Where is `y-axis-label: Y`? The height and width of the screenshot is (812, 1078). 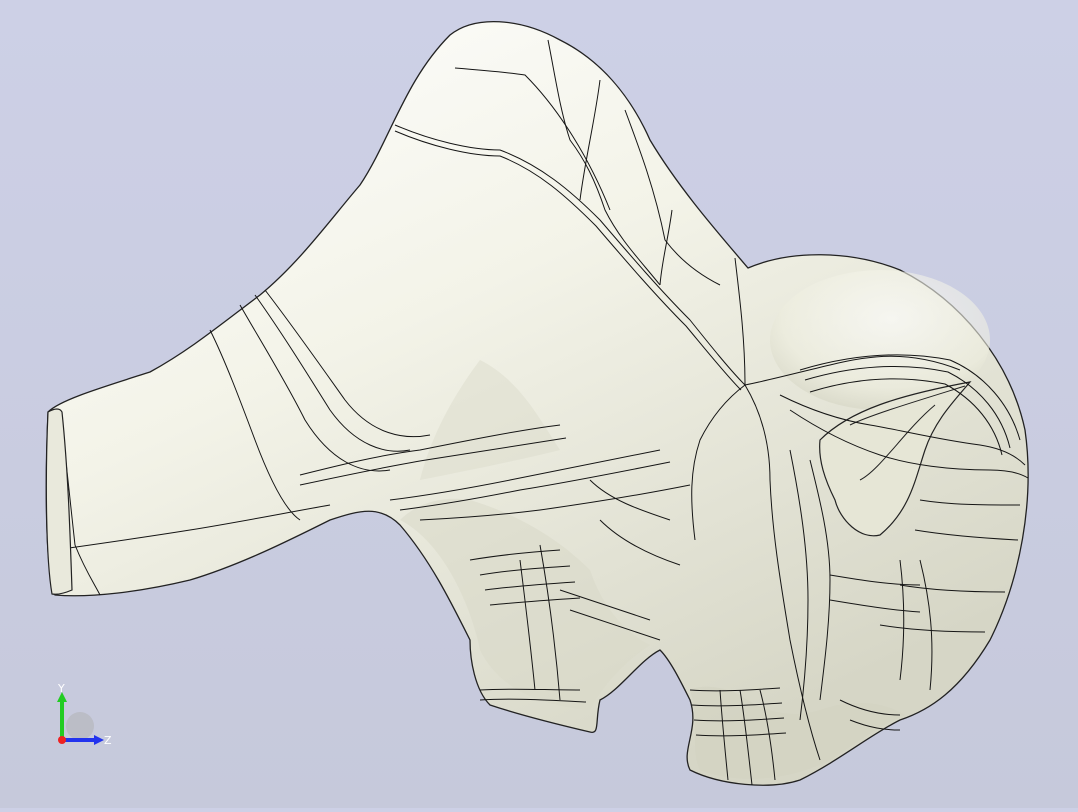 y-axis-label: Y is located at coordinates (61, 688).